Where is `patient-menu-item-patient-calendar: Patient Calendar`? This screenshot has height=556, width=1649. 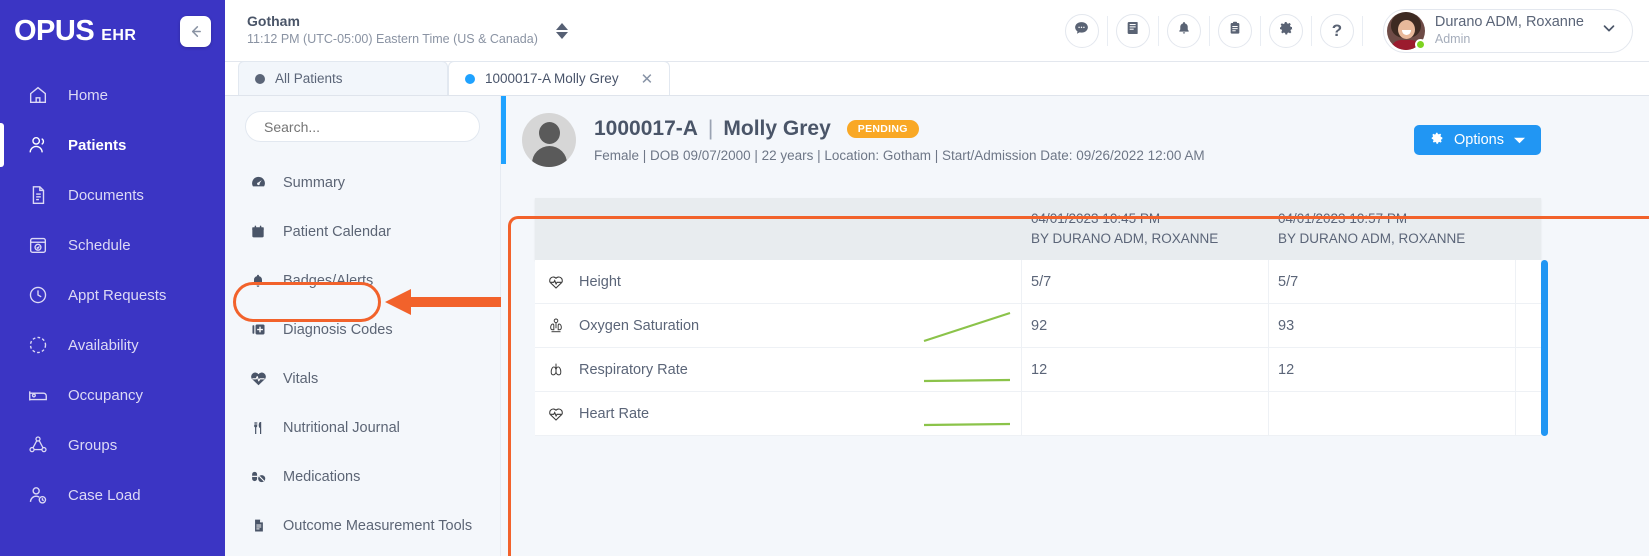 patient-menu-item-patient-calendar: Patient Calendar is located at coordinates (362, 231).